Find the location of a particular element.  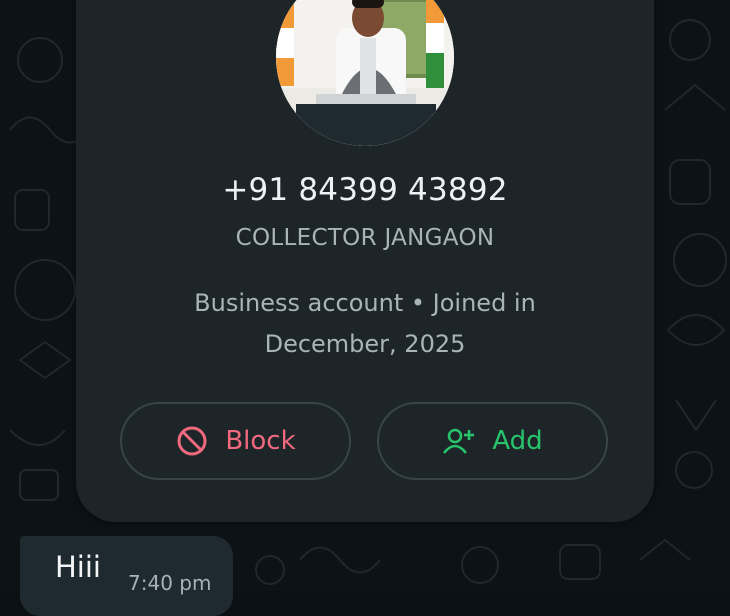

contact-phone-number: +91 84399 43892 is located at coordinates (365, 190).